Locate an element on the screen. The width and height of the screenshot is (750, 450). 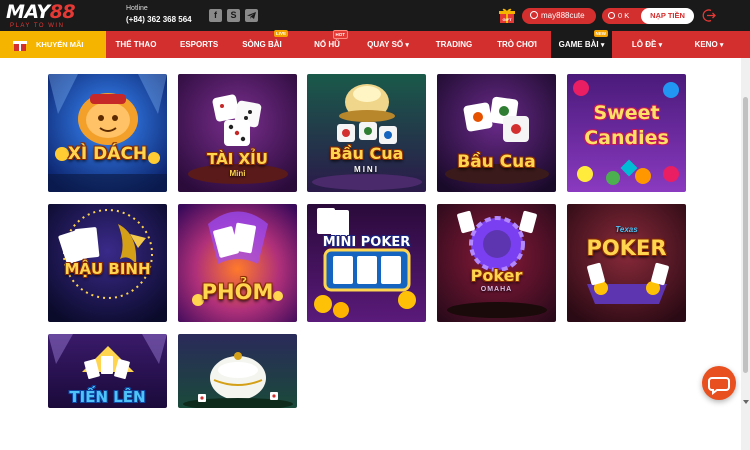
game-title: POKER is located at coordinates (626, 248).